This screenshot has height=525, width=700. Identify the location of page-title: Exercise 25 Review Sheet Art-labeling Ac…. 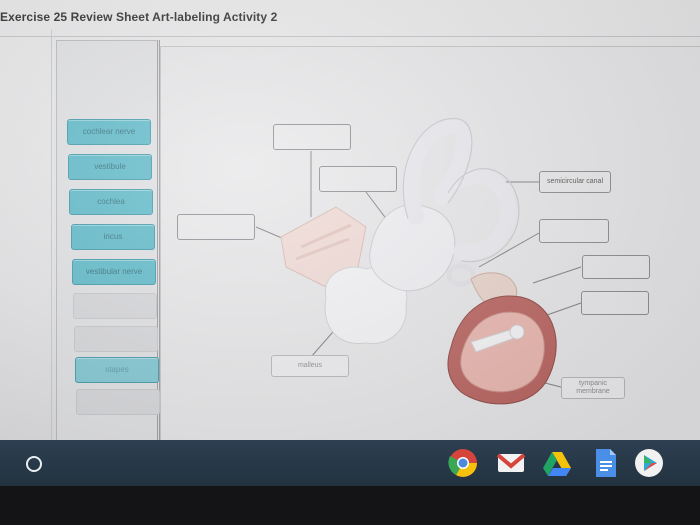
(139, 17).